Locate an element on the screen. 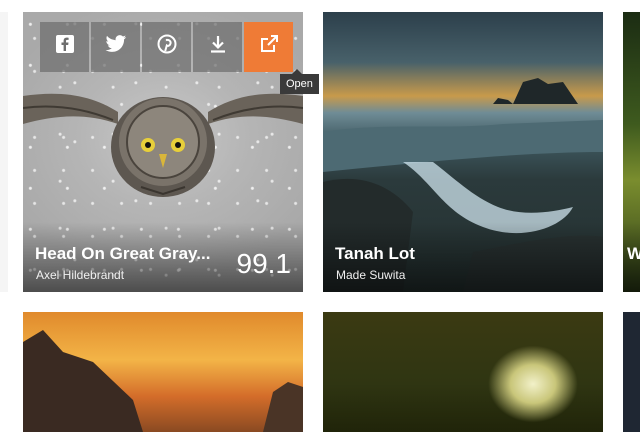  download-icon is located at coordinates (218, 47).